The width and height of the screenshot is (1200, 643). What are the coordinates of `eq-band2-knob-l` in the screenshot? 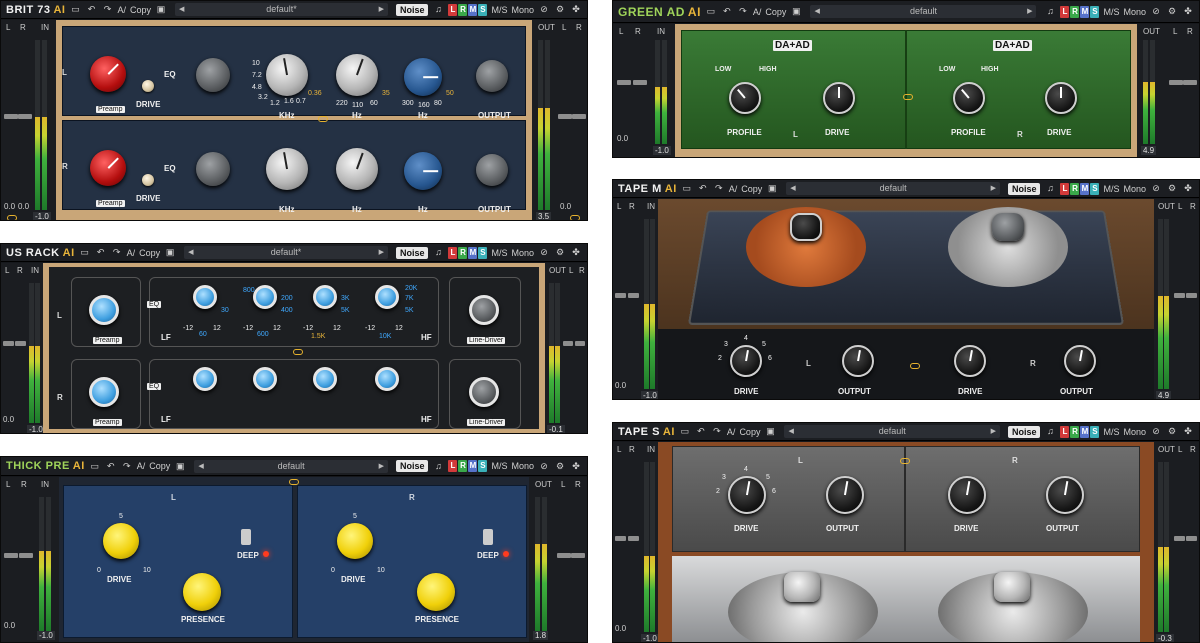 It's located at (265, 297).